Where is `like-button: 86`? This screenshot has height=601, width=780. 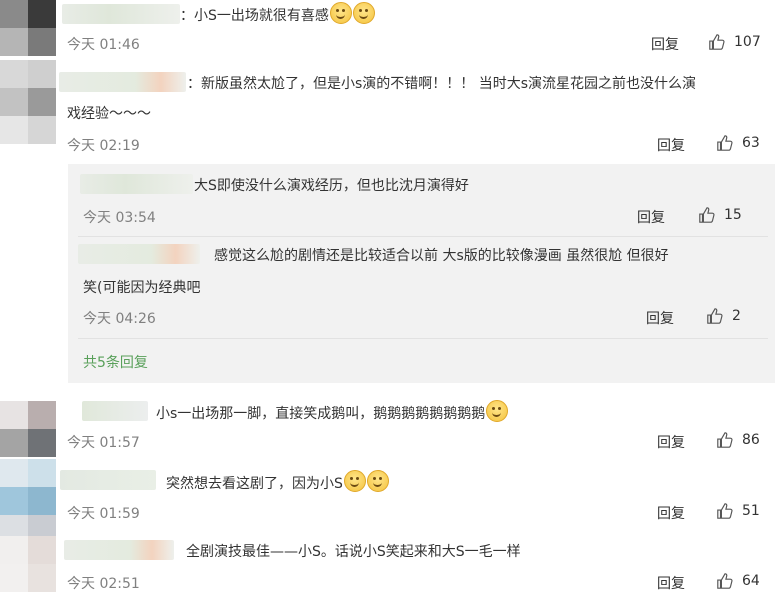
like-button: 86 is located at coordinates (738, 440).